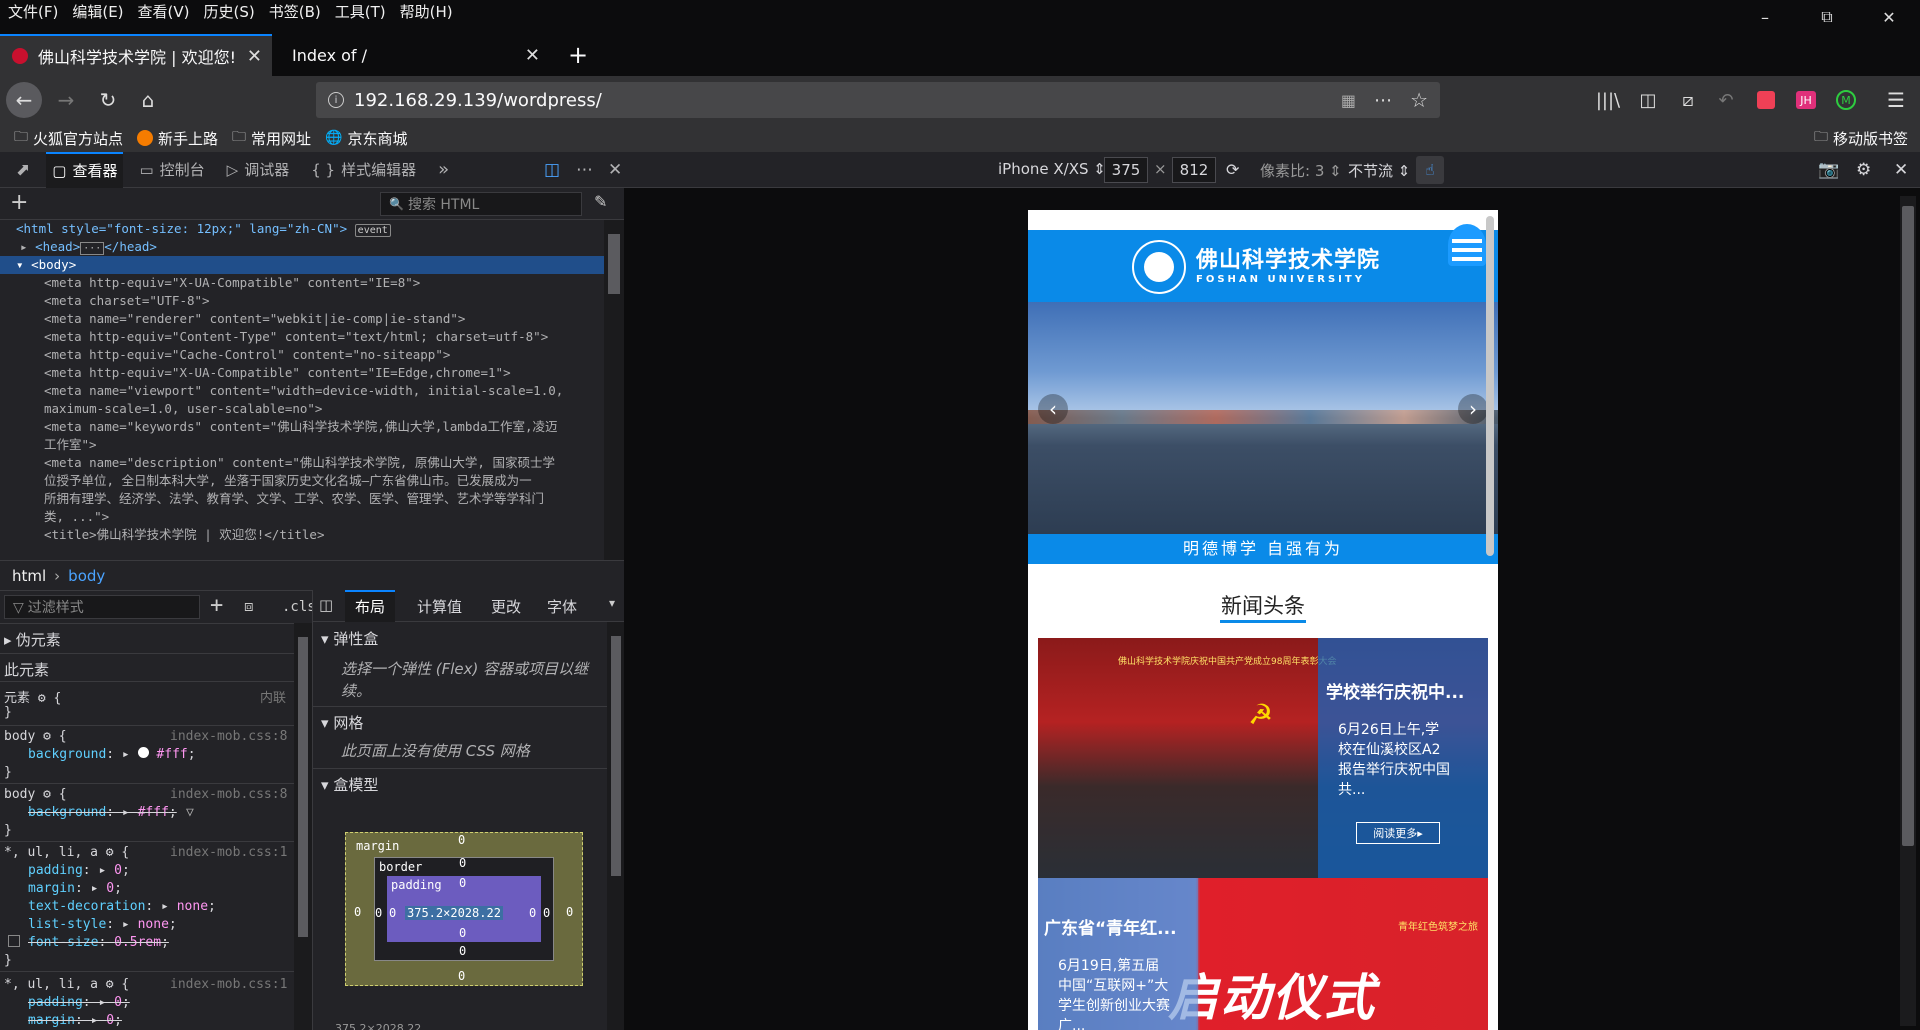  Describe the element at coordinates (378, 913) in the screenshot. I see `box-border-left: 0` at that location.